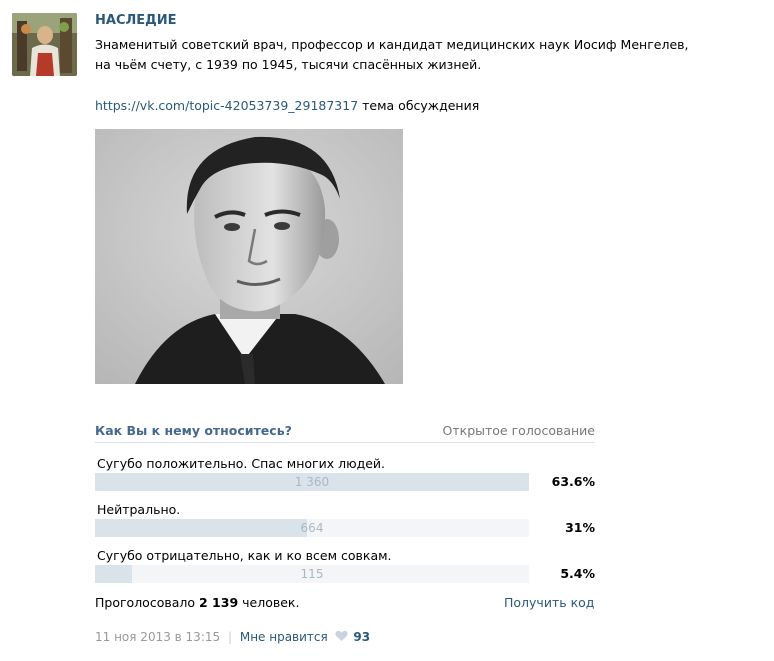 The width and height of the screenshot is (774, 661). I want to click on avatar-image, so click(44, 44).